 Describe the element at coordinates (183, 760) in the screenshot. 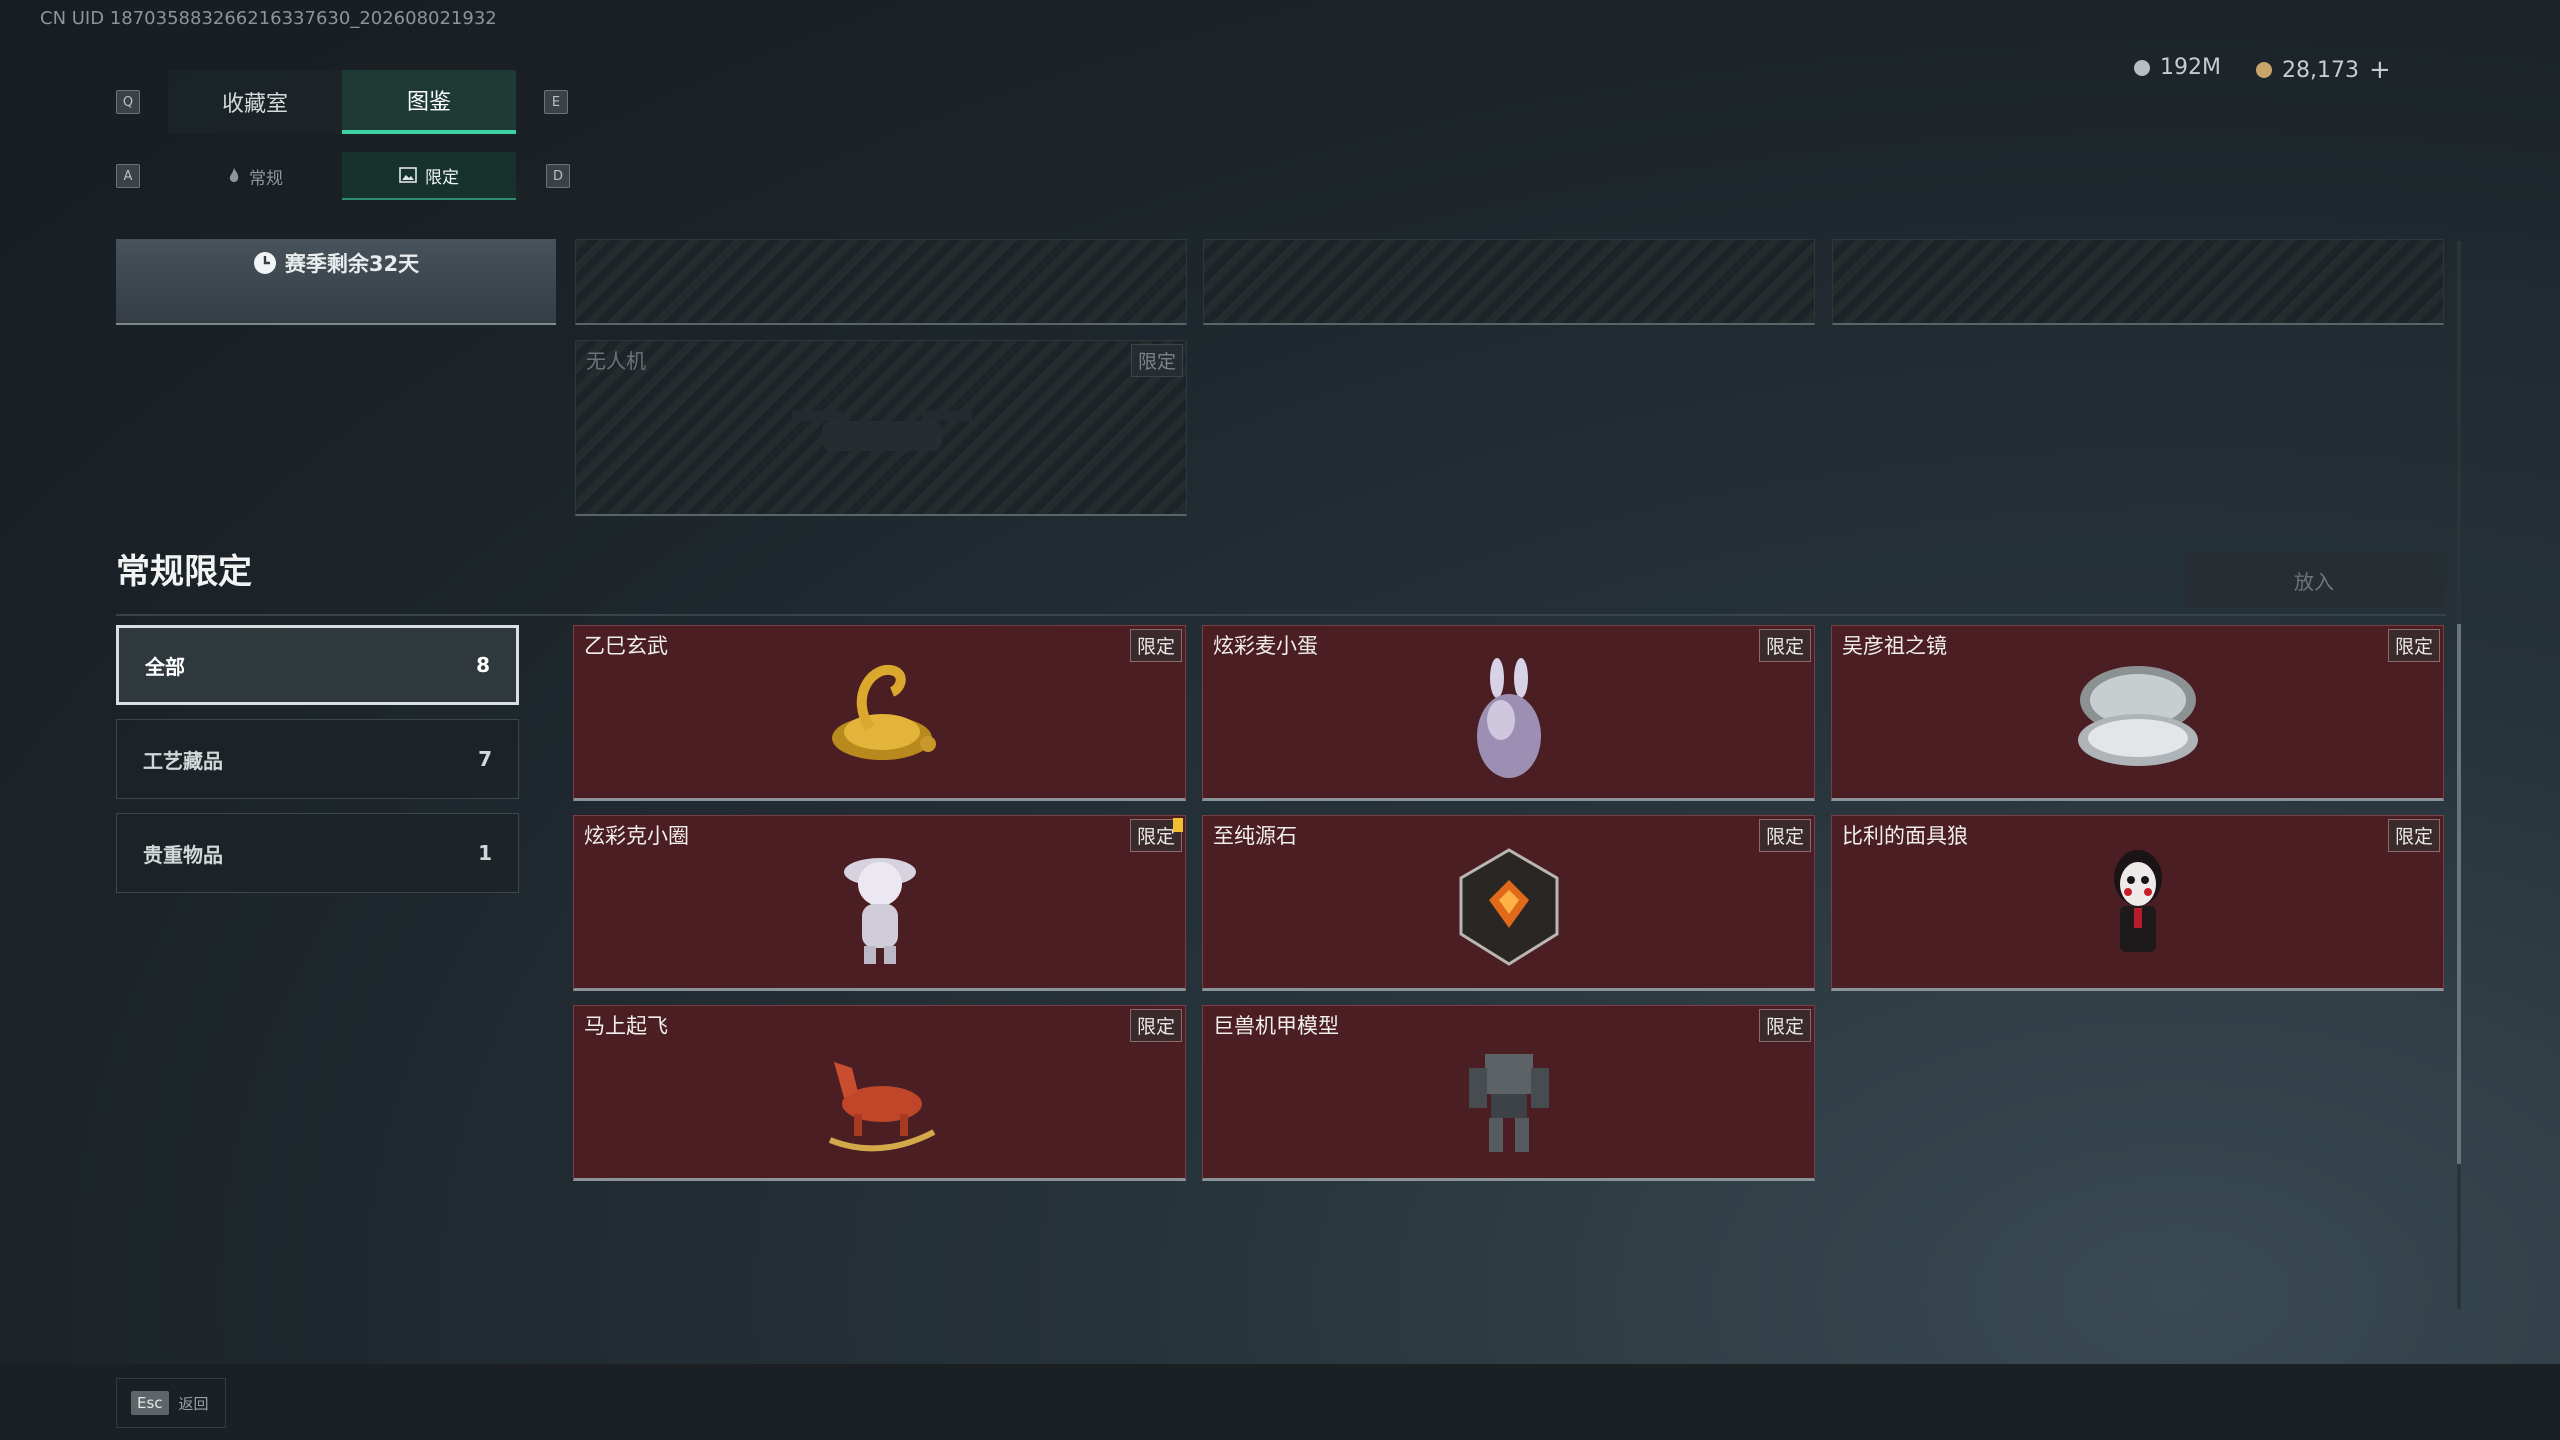

I see `category-label: 工艺藏品` at that location.